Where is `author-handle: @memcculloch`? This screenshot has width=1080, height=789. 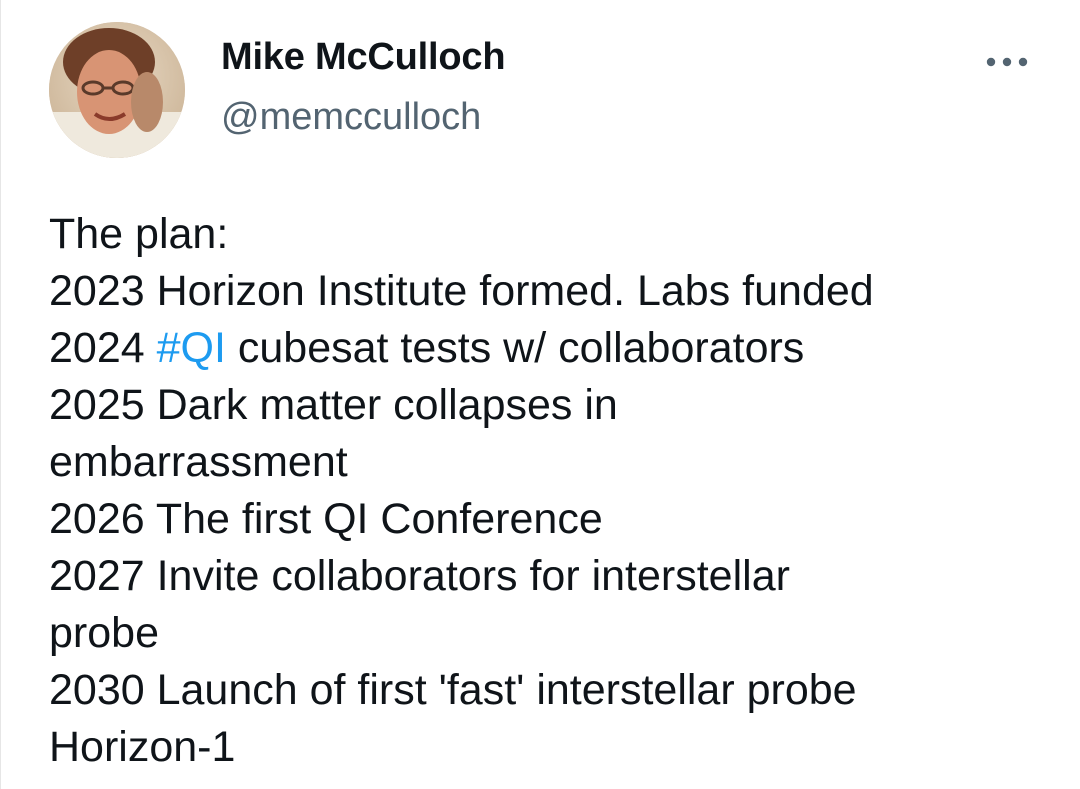
author-handle: @memcculloch is located at coordinates (351, 117).